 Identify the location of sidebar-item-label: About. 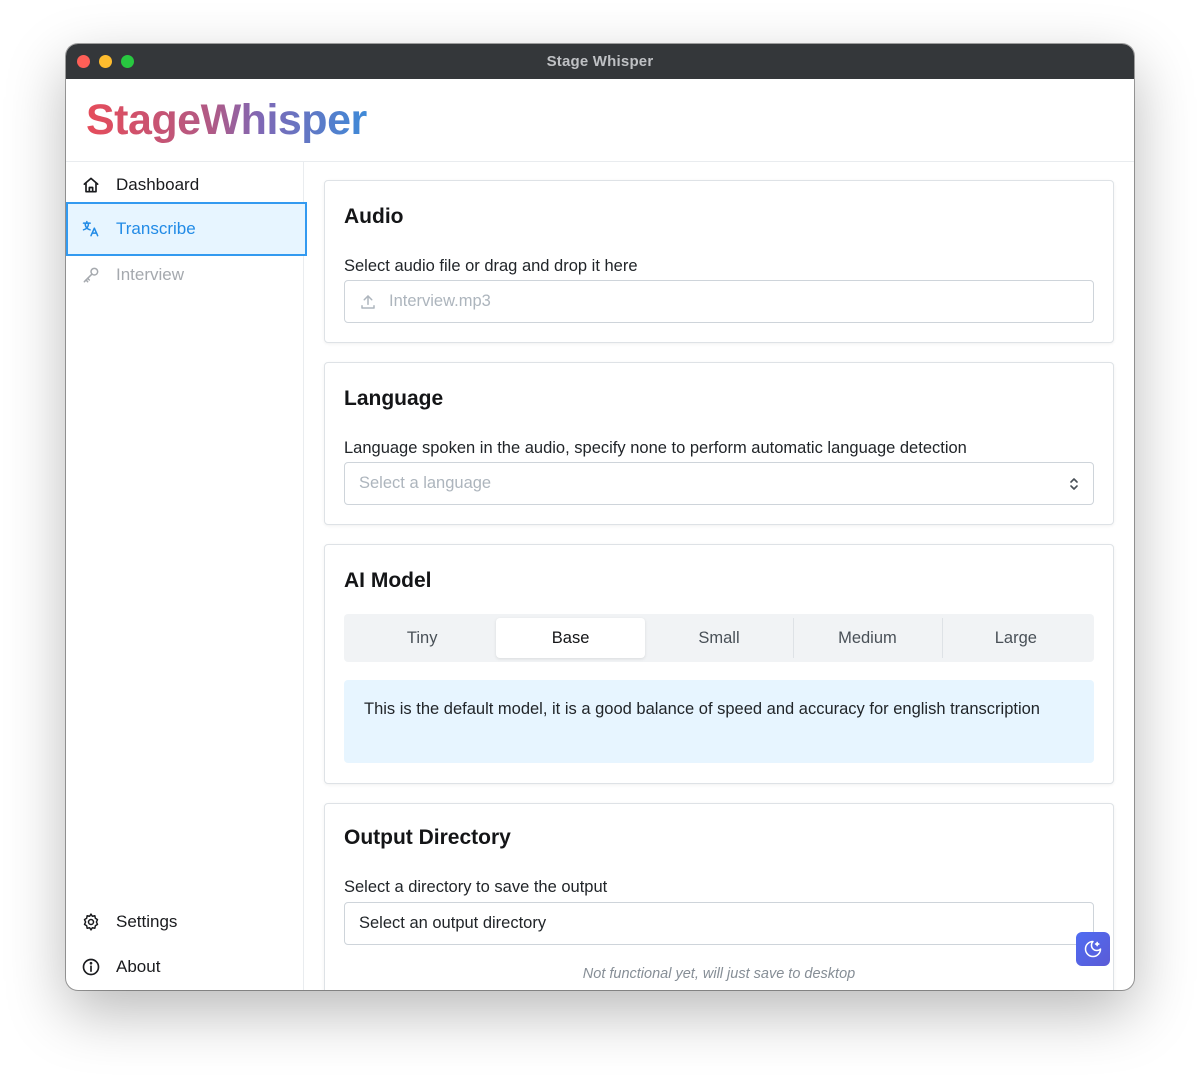
(138, 966).